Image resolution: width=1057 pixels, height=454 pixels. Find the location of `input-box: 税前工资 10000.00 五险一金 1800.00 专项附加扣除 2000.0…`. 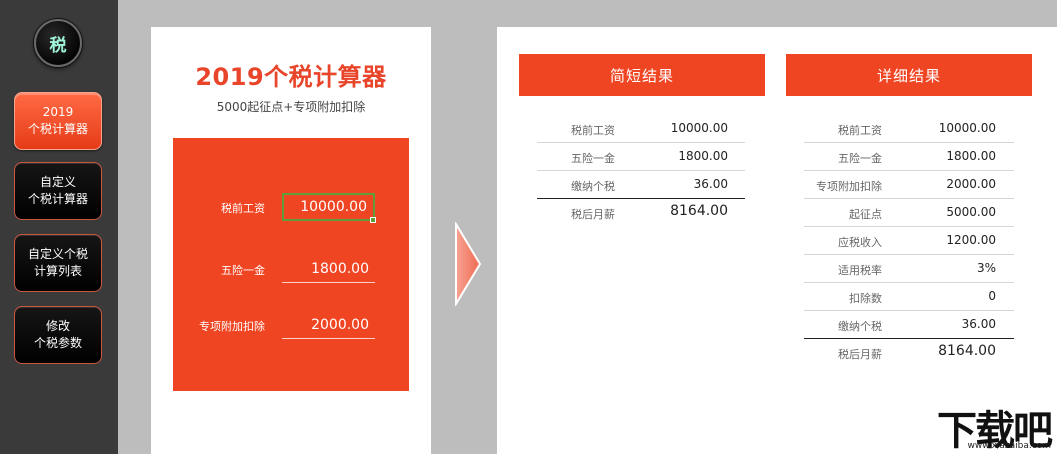

input-box: 税前工资 10000.00 五险一金 1800.00 专项附加扣除 2000.0… is located at coordinates (291, 264).